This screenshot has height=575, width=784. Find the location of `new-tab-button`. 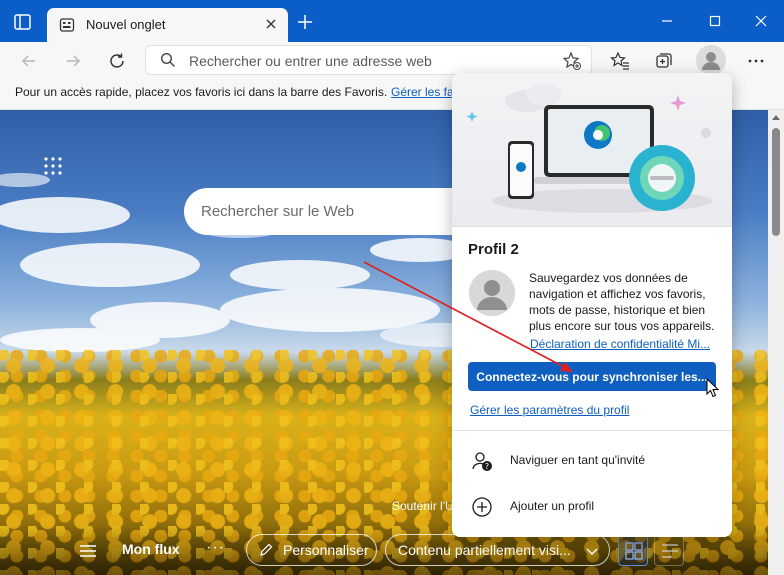

new-tab-button is located at coordinates (305, 22).